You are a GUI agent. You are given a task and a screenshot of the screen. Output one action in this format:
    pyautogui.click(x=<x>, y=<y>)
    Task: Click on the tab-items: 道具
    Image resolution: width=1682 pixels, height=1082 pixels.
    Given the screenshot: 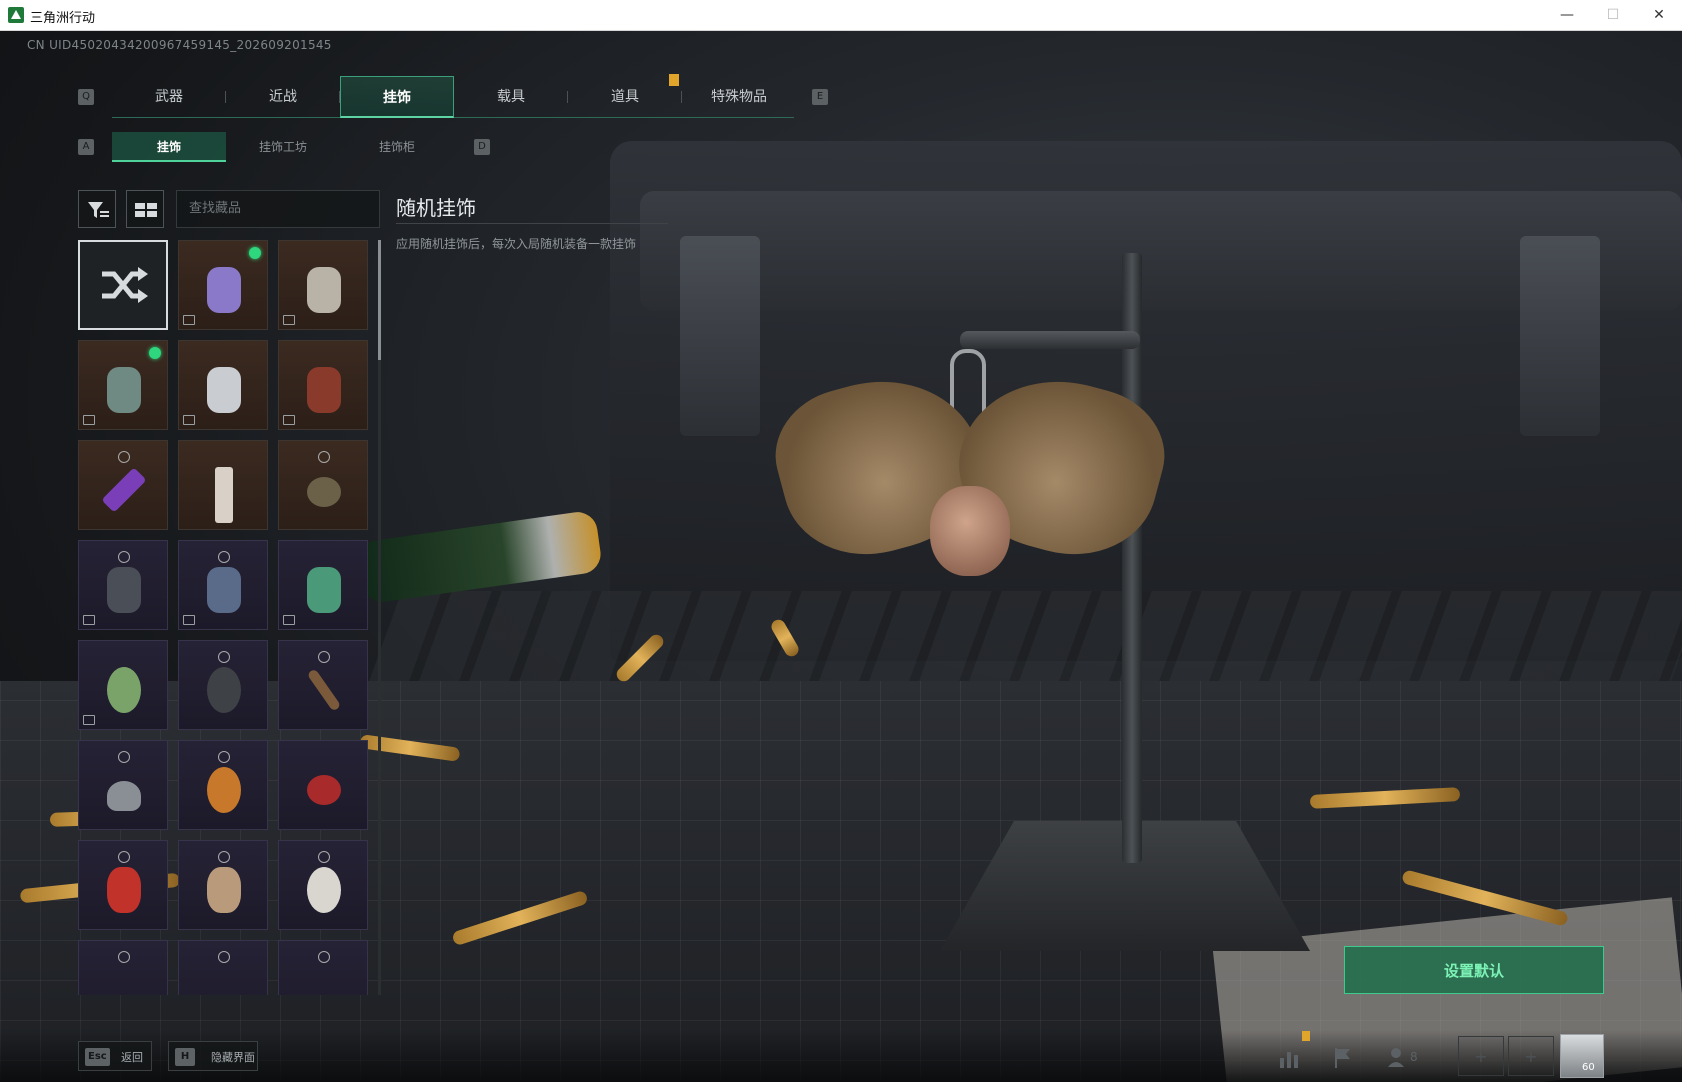 What is the action you would take?
    pyautogui.click(x=625, y=97)
    